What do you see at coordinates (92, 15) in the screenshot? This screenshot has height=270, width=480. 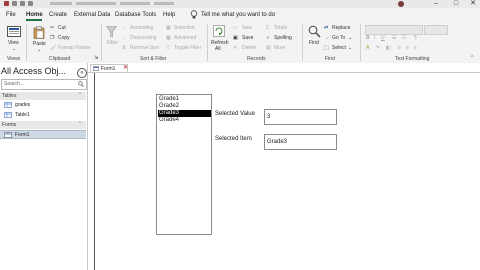 I see `menu-external-data: External Data` at bounding box center [92, 15].